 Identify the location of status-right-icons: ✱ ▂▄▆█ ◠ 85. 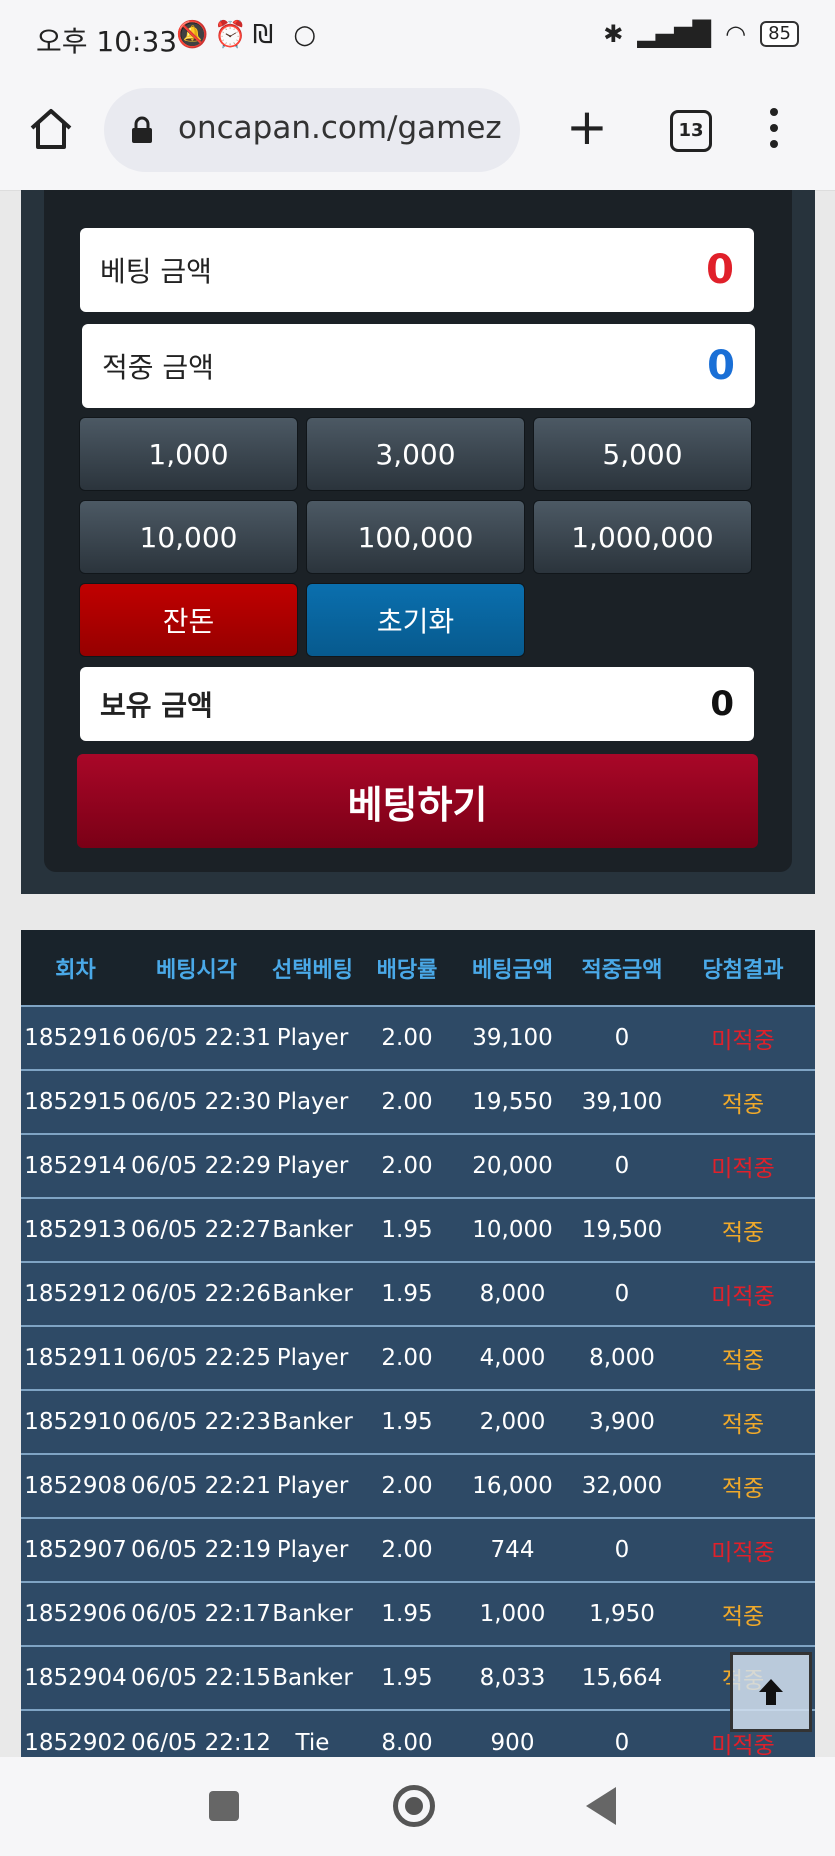
(701, 34).